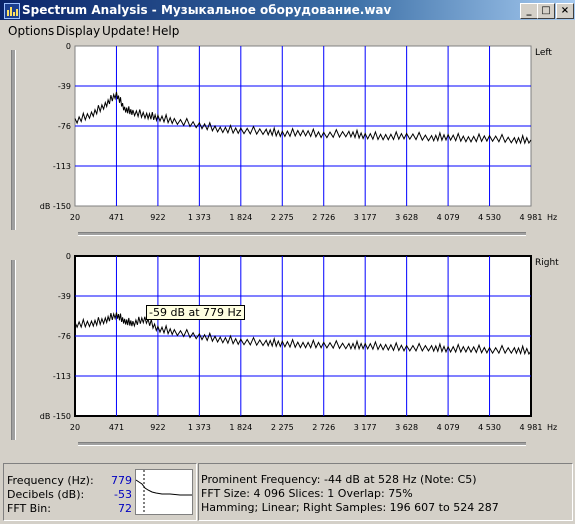 The height and width of the screenshot is (524, 575). I want to click on menu-bar: Options Display Update! Help, so click(287, 30).